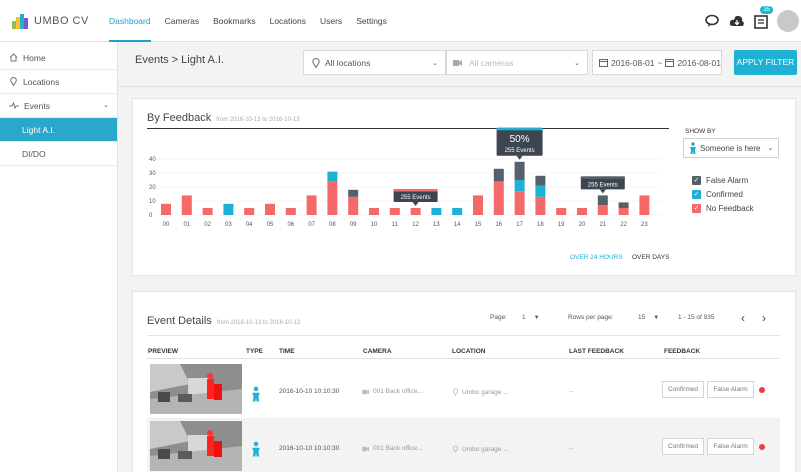 The width and height of the screenshot is (801, 472). Describe the element at coordinates (730, 208) in the screenshot. I see `legend-label: No Feedback` at that location.